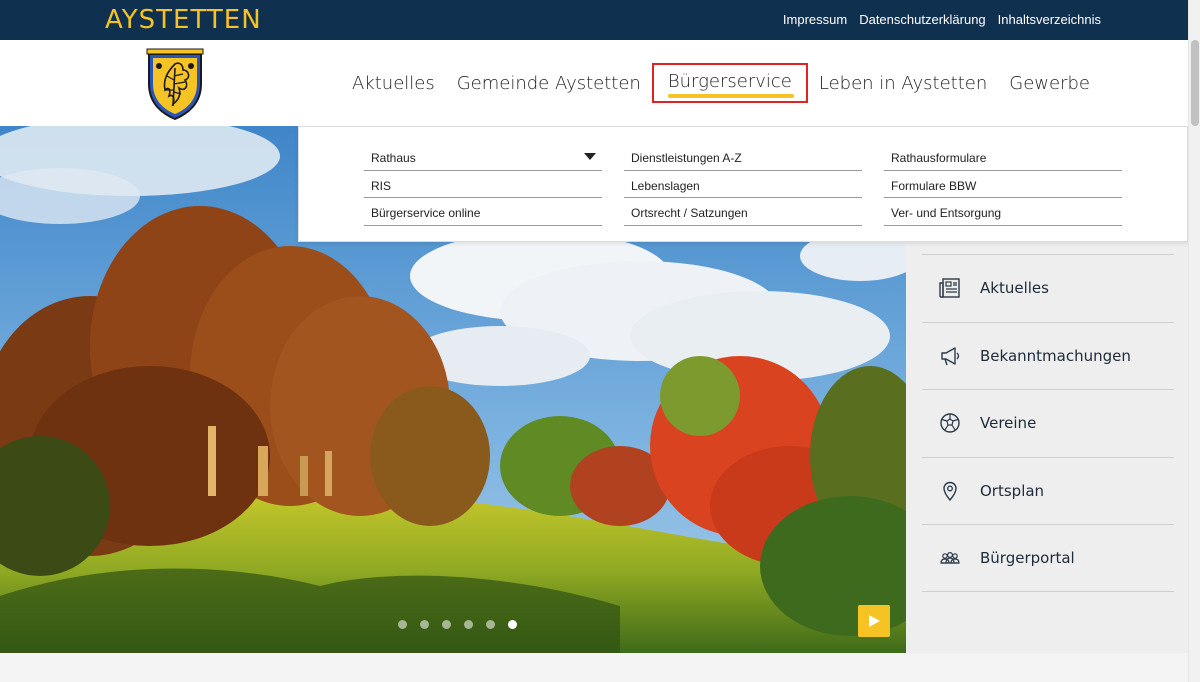 The image size is (1200, 682). I want to click on slider-dot-active, so click(512, 624).